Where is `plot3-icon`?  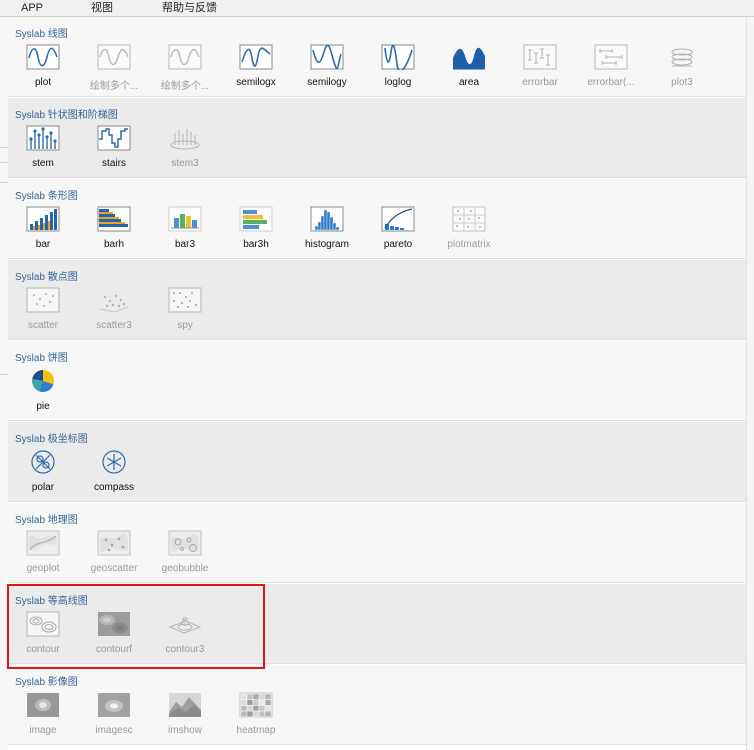
plot3-icon is located at coordinates (682, 57).